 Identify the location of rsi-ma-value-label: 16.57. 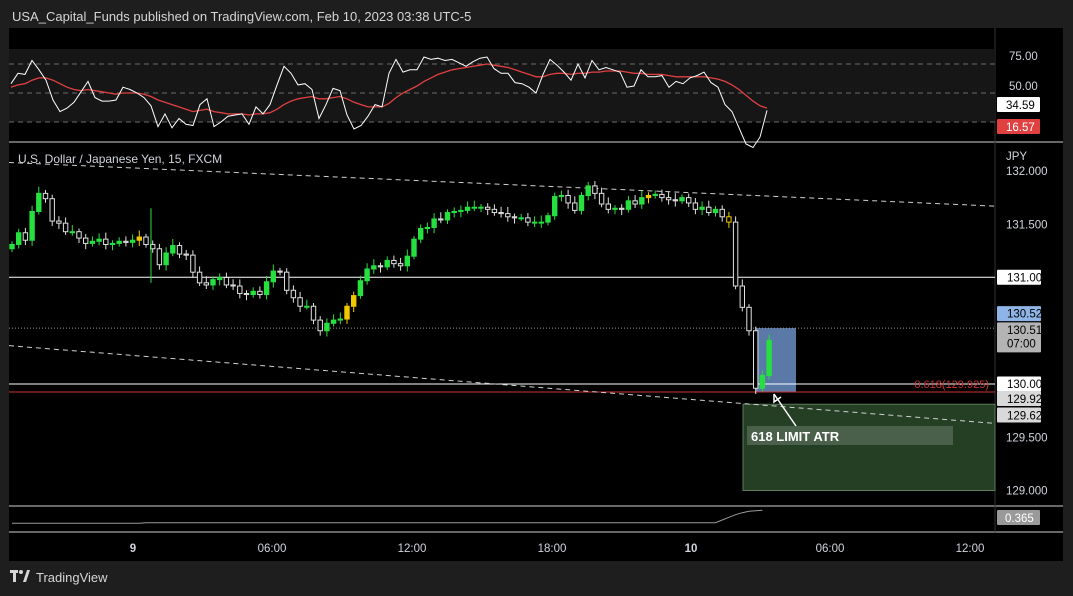
(1020, 128).